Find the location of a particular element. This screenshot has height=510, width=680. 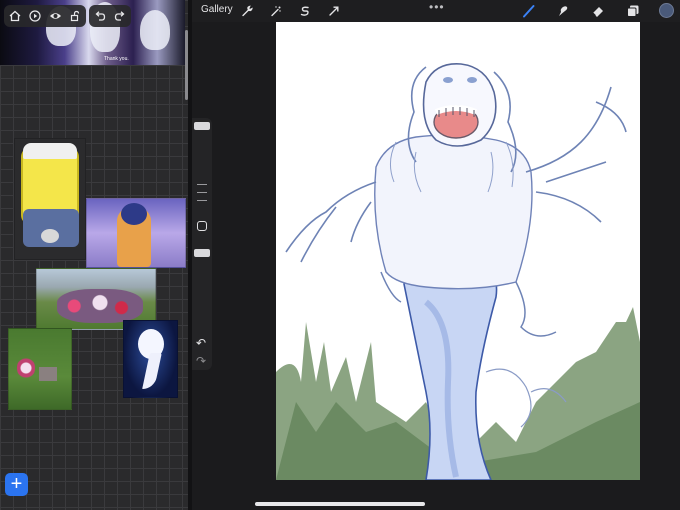

brush-sidebar: ↶ ↷ is located at coordinates (202, 244).